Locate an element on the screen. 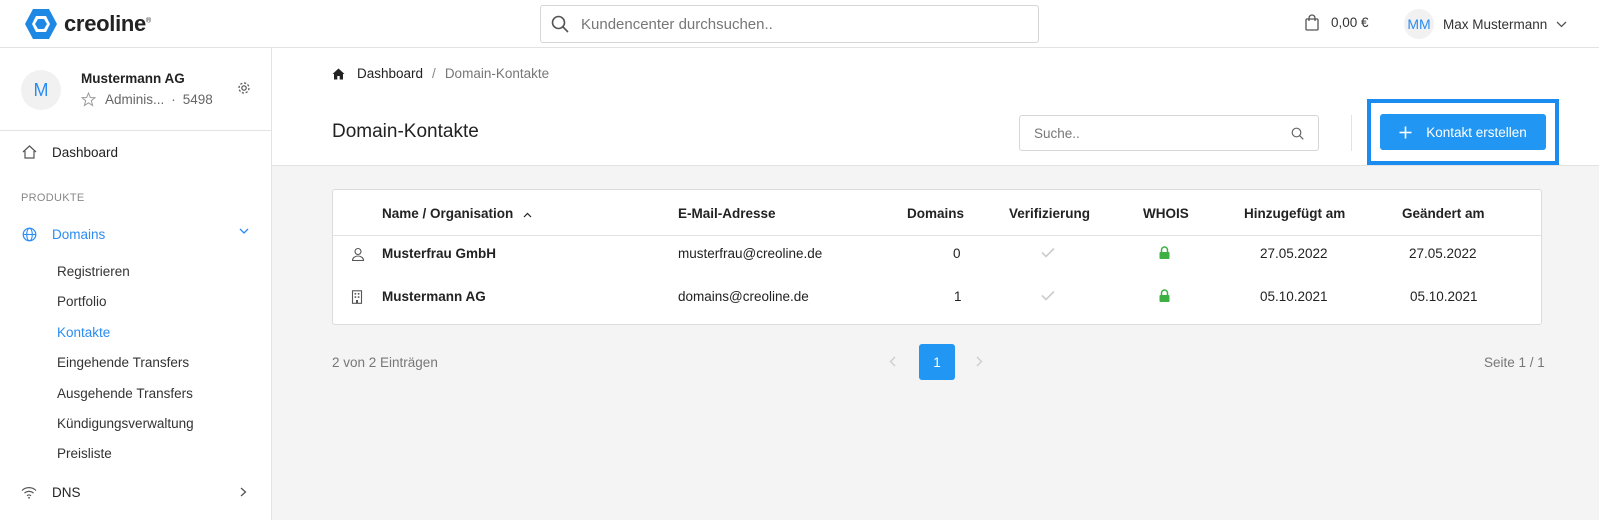 This screenshot has width=1599, height=520. contact-email: domains@creoline.de is located at coordinates (743, 296).